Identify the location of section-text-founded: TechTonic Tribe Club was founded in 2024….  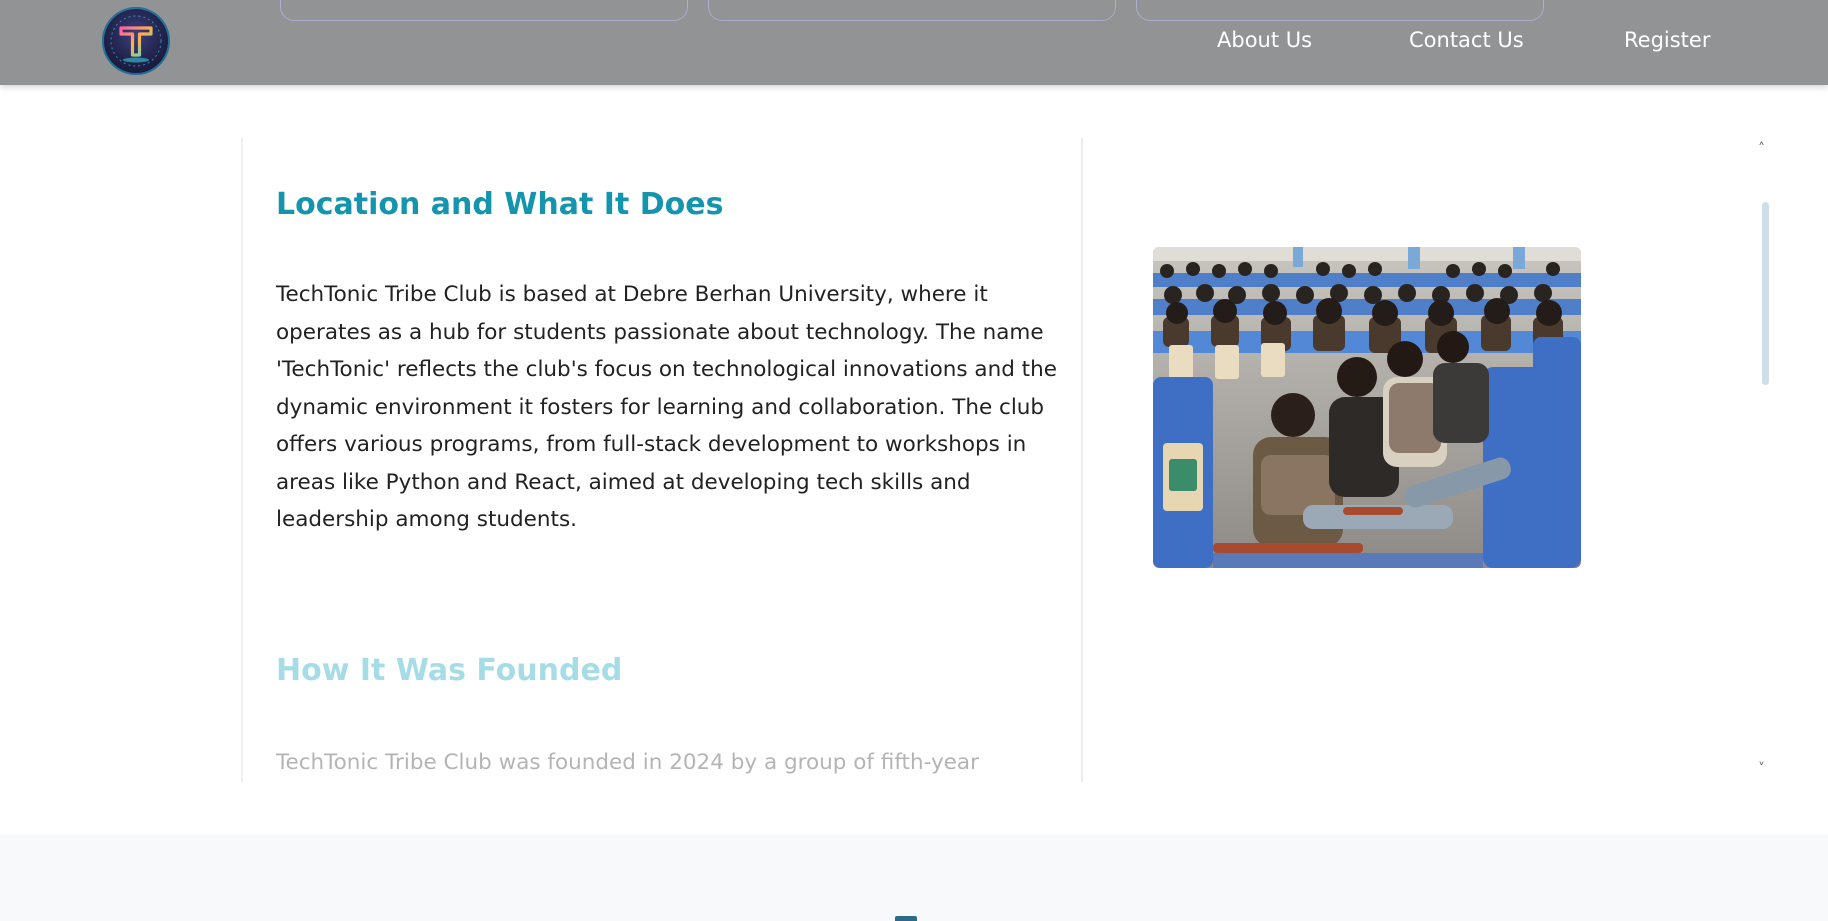
(627, 762).